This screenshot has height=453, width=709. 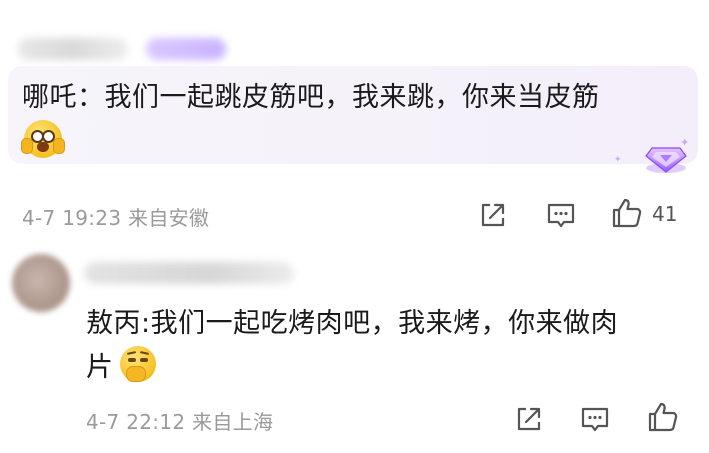 I want to click on comment-1-meta: 4-7 19:23 来自安徽, so click(x=115, y=216).